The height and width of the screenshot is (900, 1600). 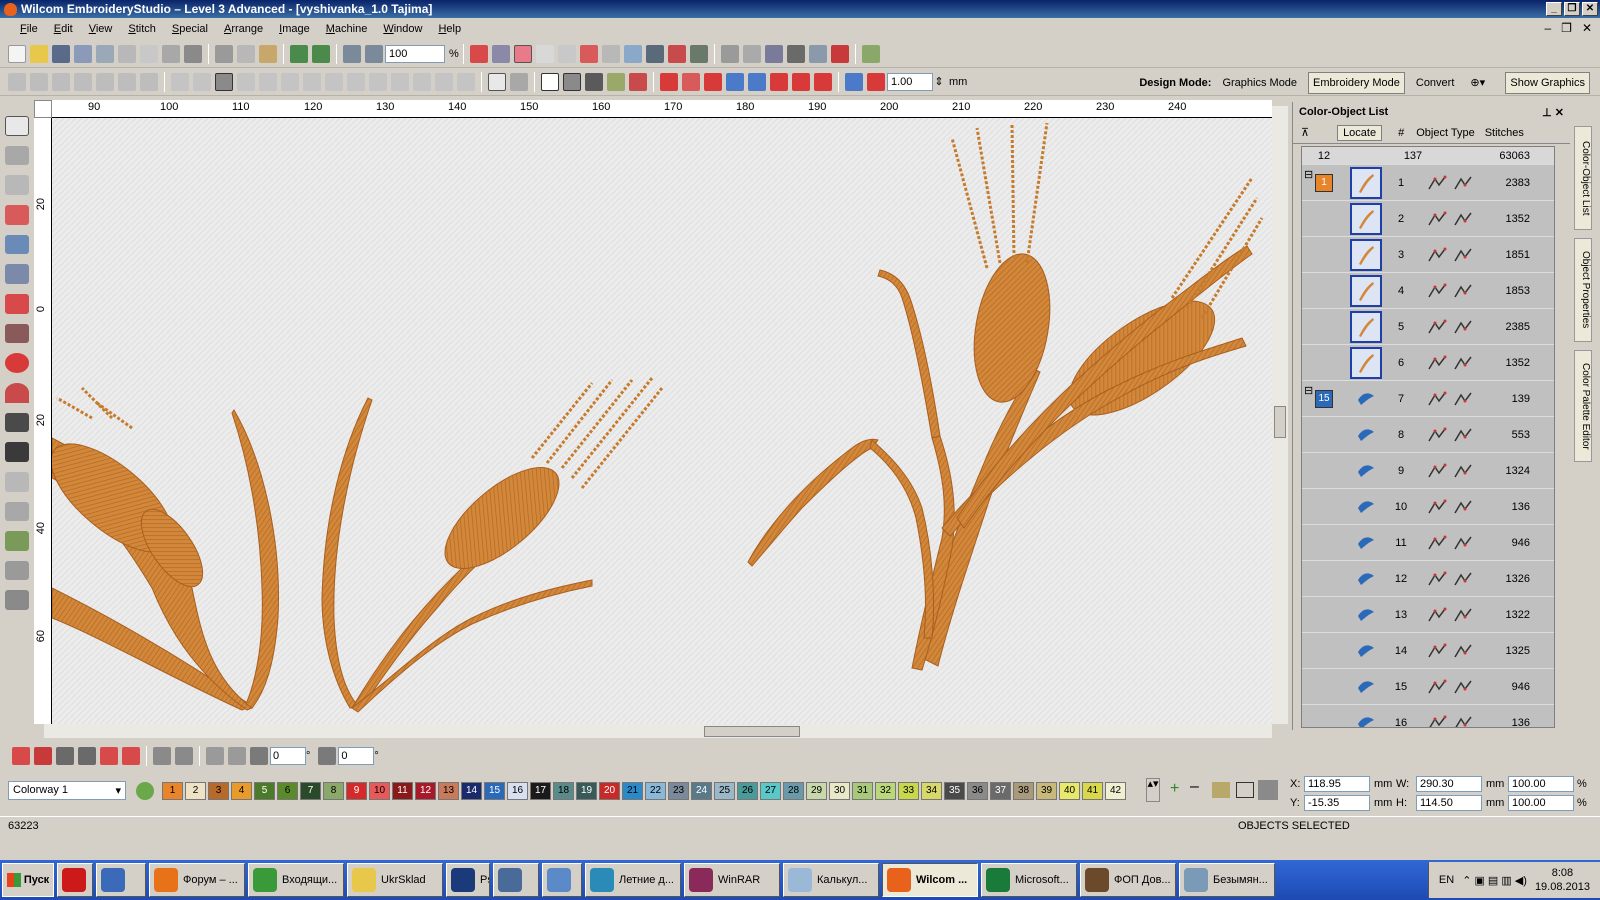 What do you see at coordinates (876, 81) in the screenshot?
I see `space-2-icon` at bounding box center [876, 81].